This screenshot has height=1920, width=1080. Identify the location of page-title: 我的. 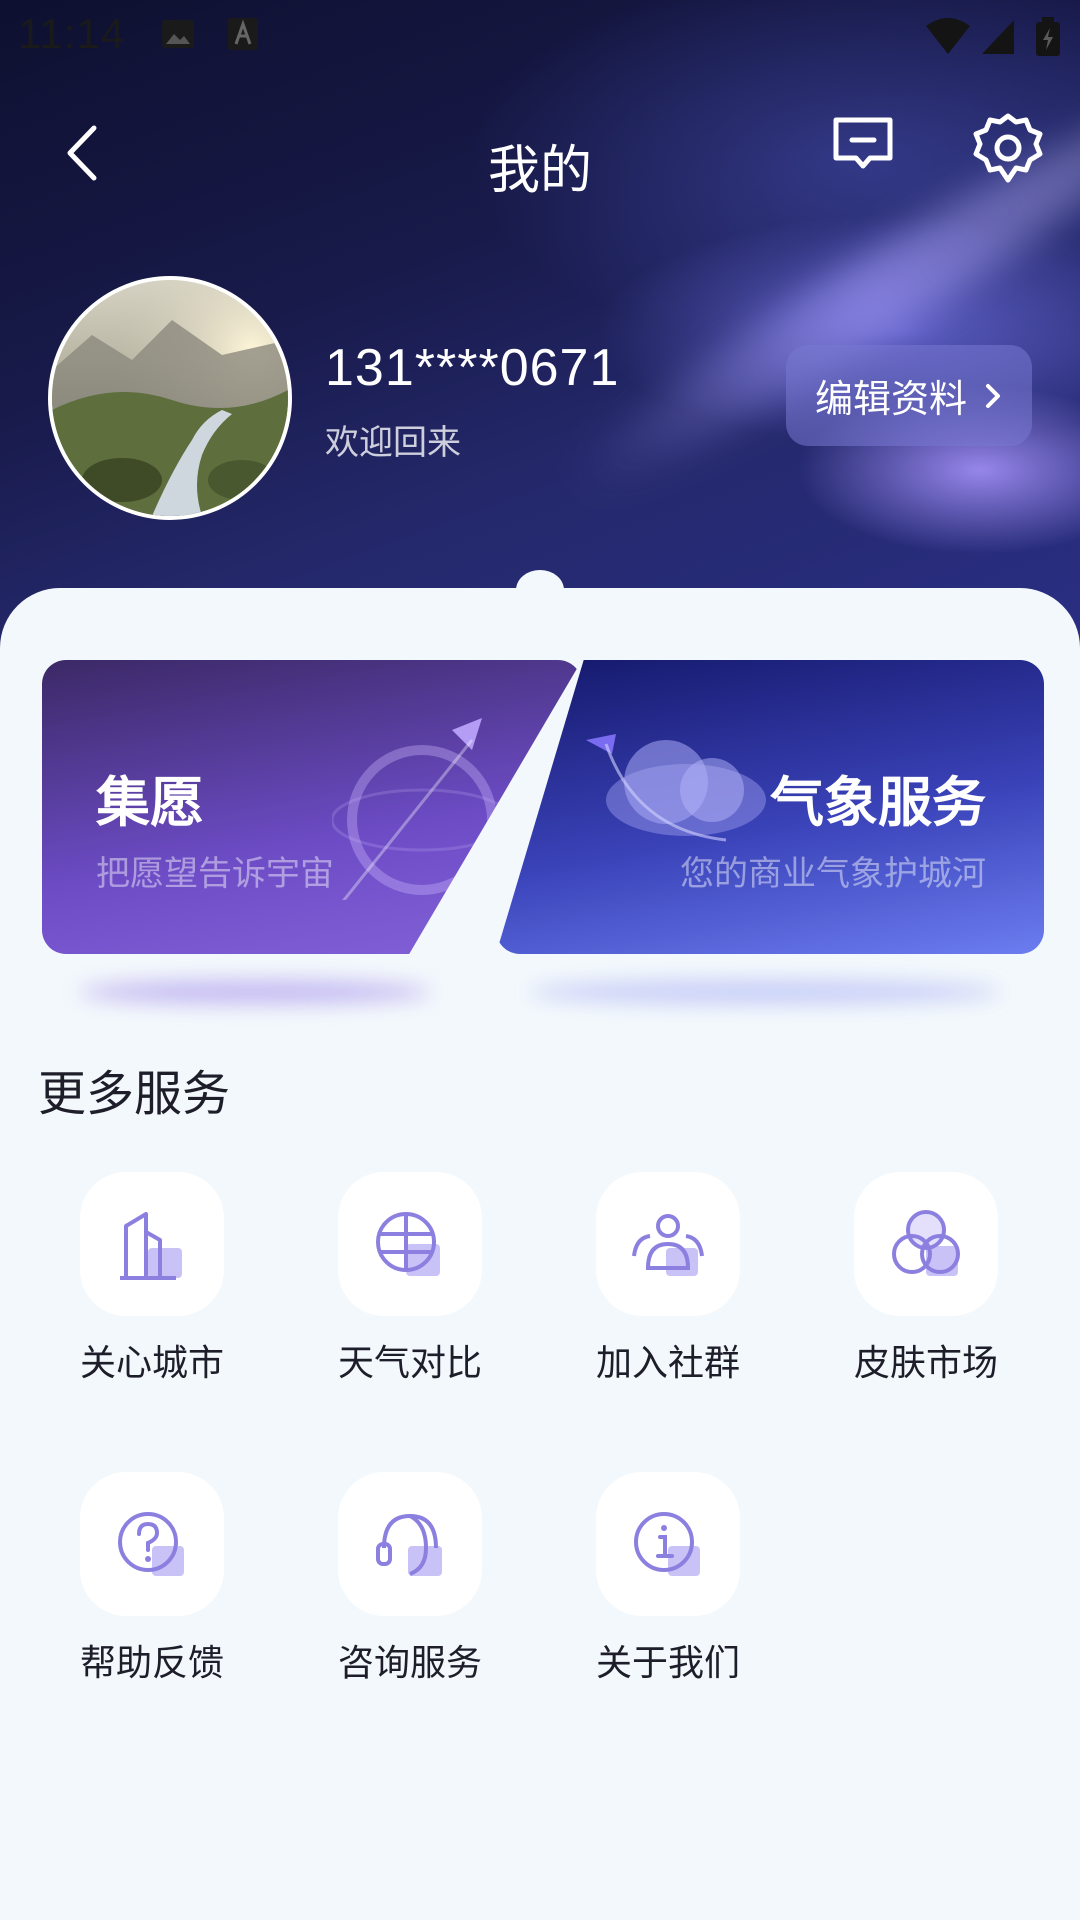
(539, 171).